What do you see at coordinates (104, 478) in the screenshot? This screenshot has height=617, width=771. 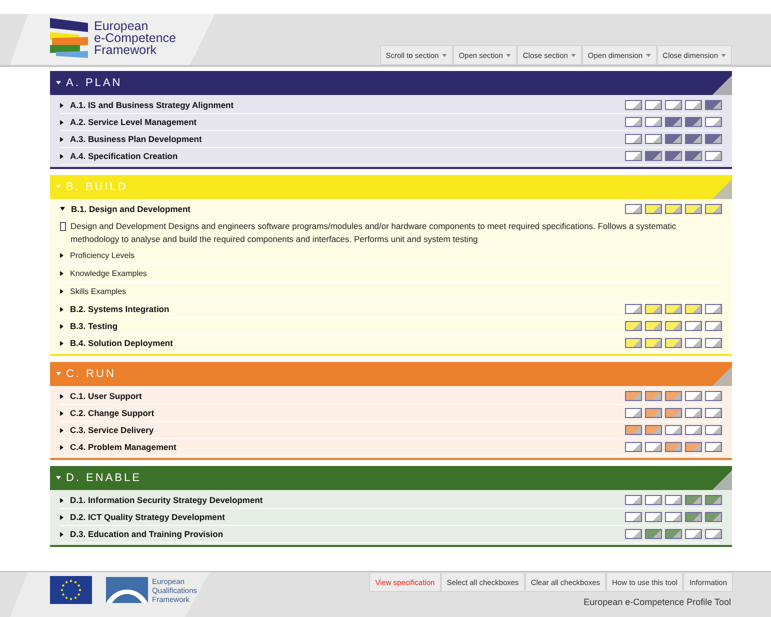 I see `section-title: D. ENABLE` at bounding box center [104, 478].